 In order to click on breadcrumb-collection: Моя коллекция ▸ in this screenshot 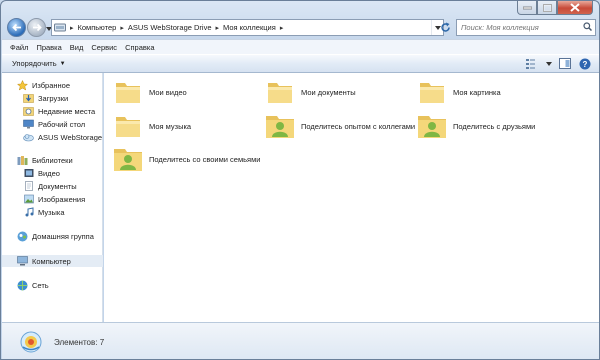, I will do `click(253, 27)`.